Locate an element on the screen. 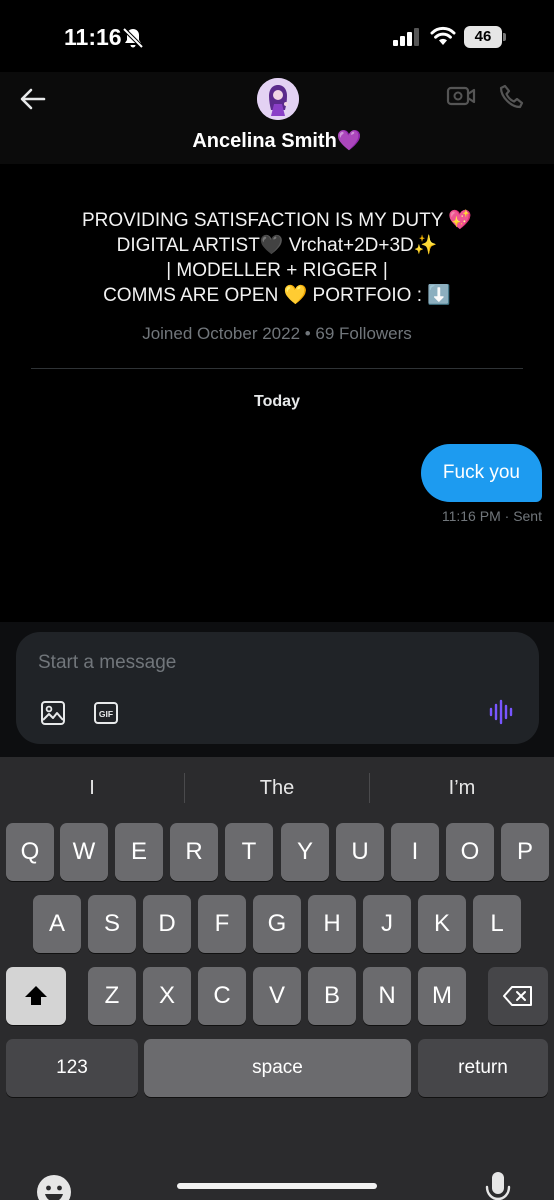  gif-icon: GIF is located at coordinates (106, 715).